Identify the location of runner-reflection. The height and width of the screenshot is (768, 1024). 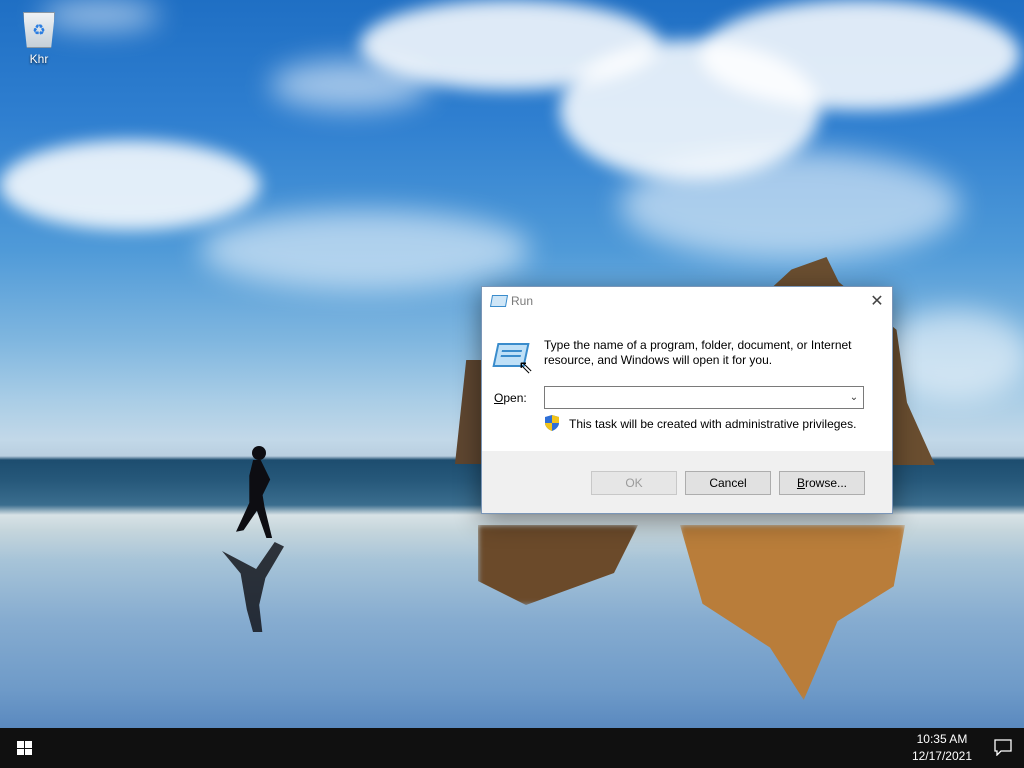
(253, 587).